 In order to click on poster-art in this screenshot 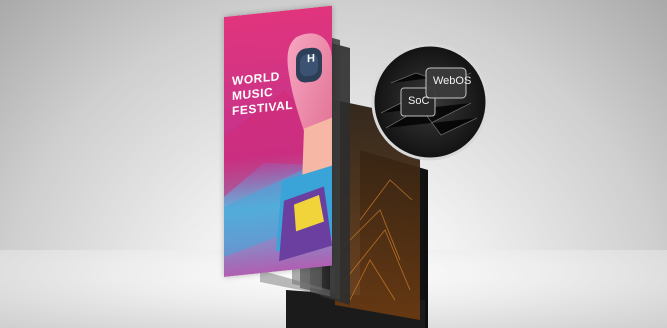, I will do `click(278, 141)`.